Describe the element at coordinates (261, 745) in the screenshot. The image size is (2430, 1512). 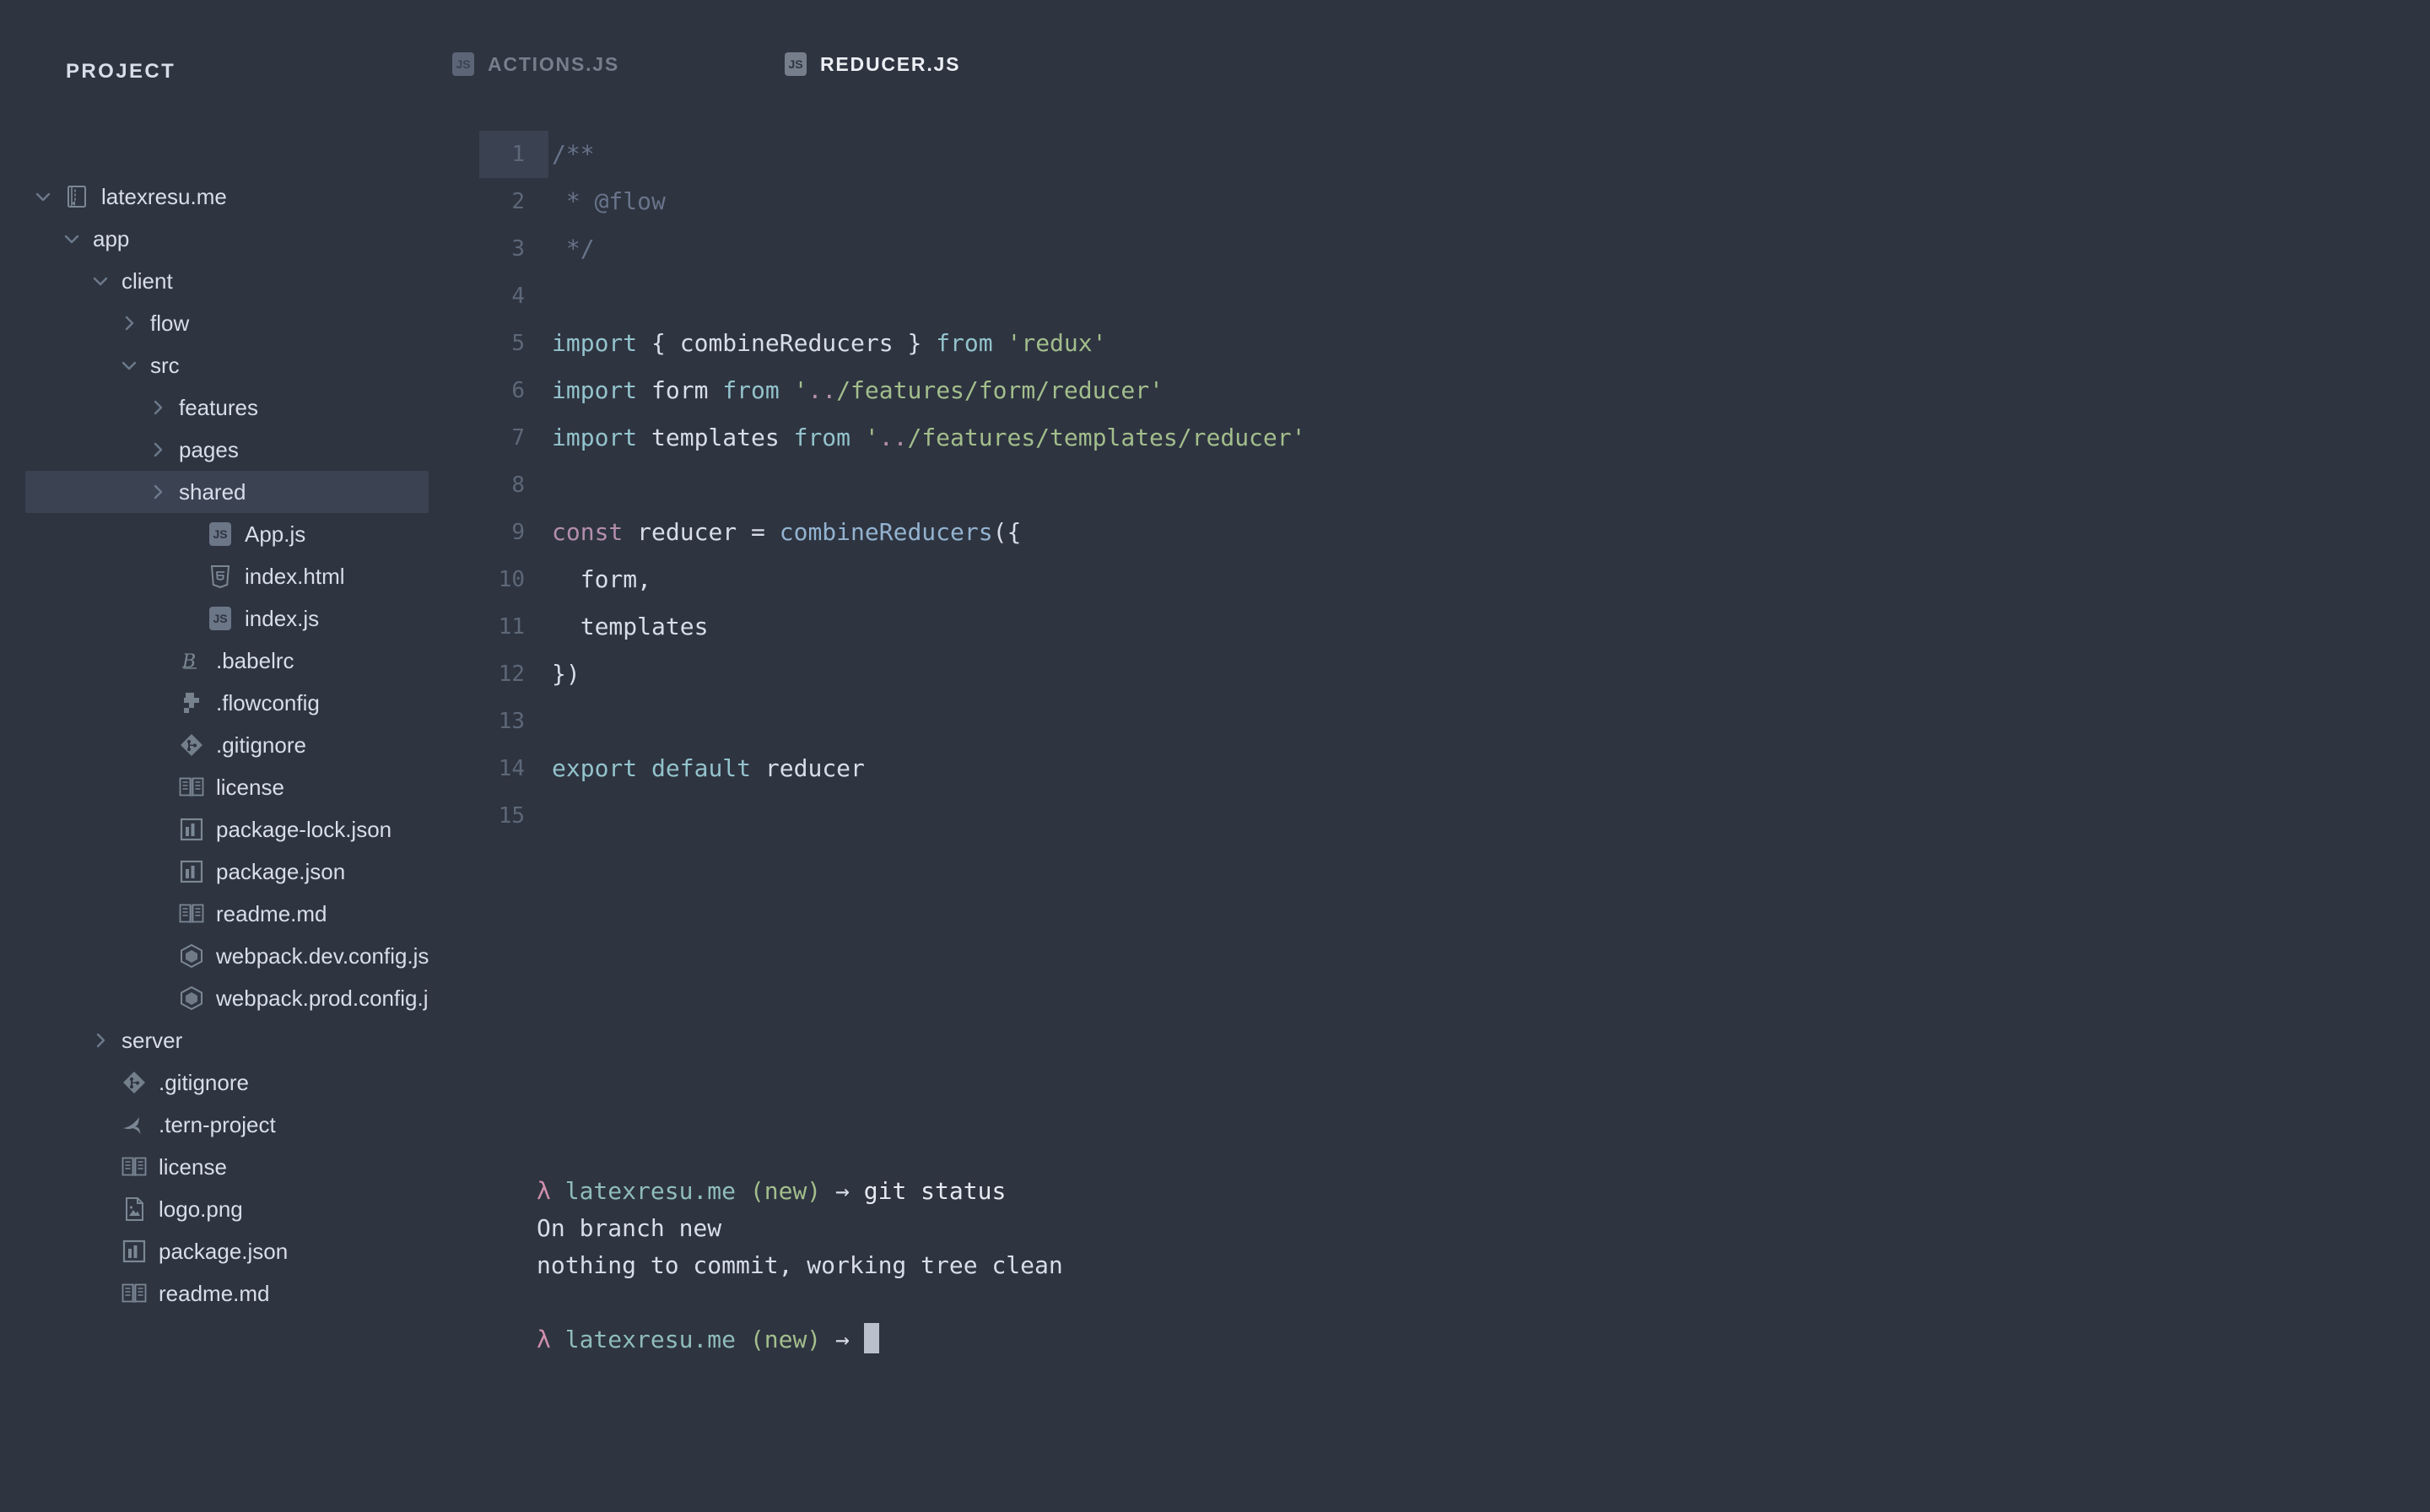
I see `tree-item-label: .gitignore` at that location.